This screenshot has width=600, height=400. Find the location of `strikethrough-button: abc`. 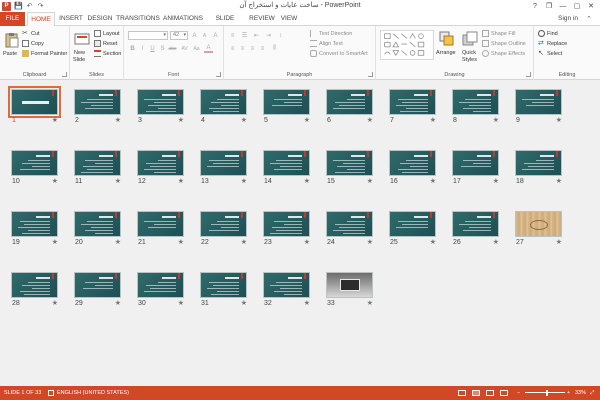

strikethrough-button: abc is located at coordinates (172, 48).